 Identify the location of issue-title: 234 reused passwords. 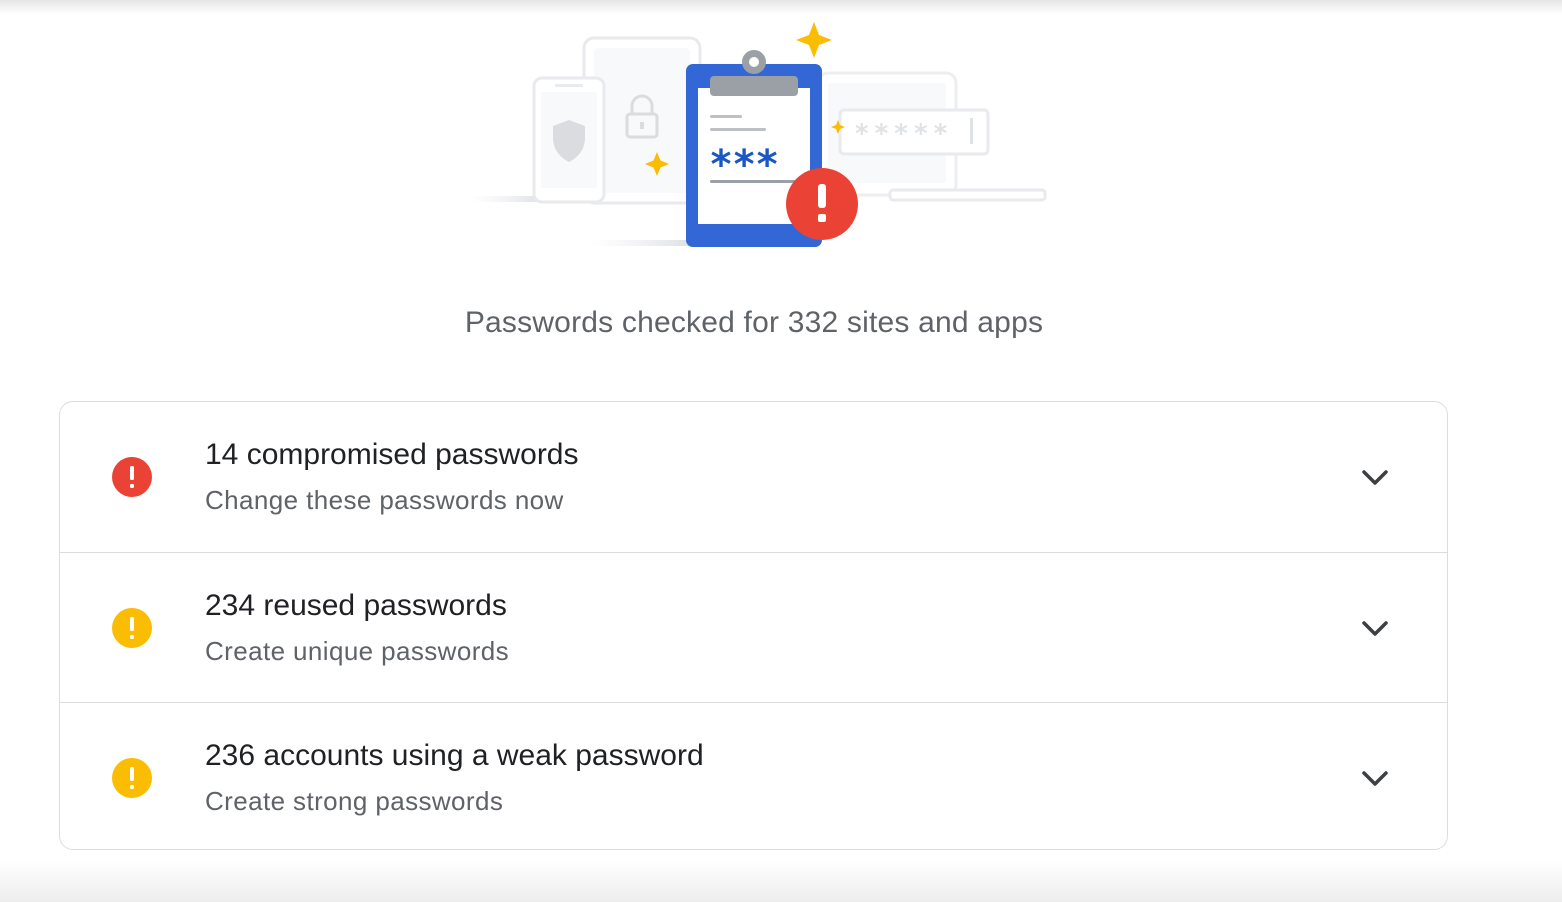
(356, 605).